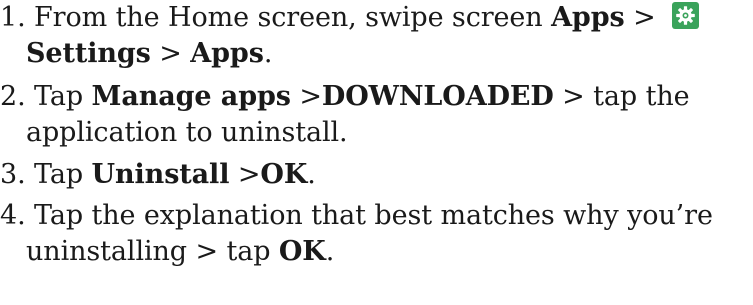  Describe the element at coordinates (310, 96) in the screenshot. I see `step-2-sep-1: >` at that location.